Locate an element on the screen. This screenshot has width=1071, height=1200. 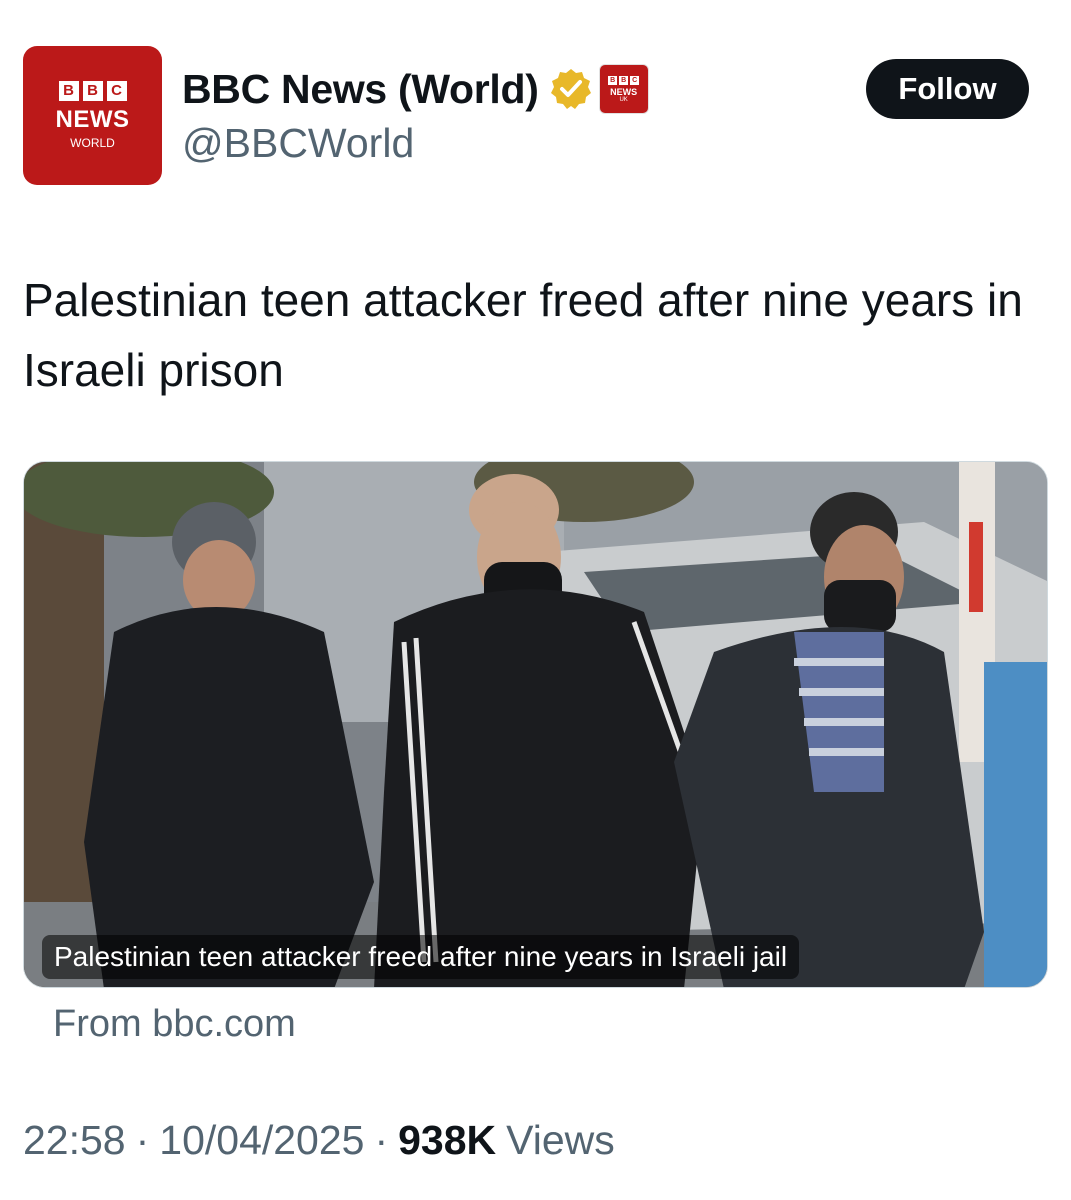
display-name: BBC News (World) is located at coordinates (360, 89).